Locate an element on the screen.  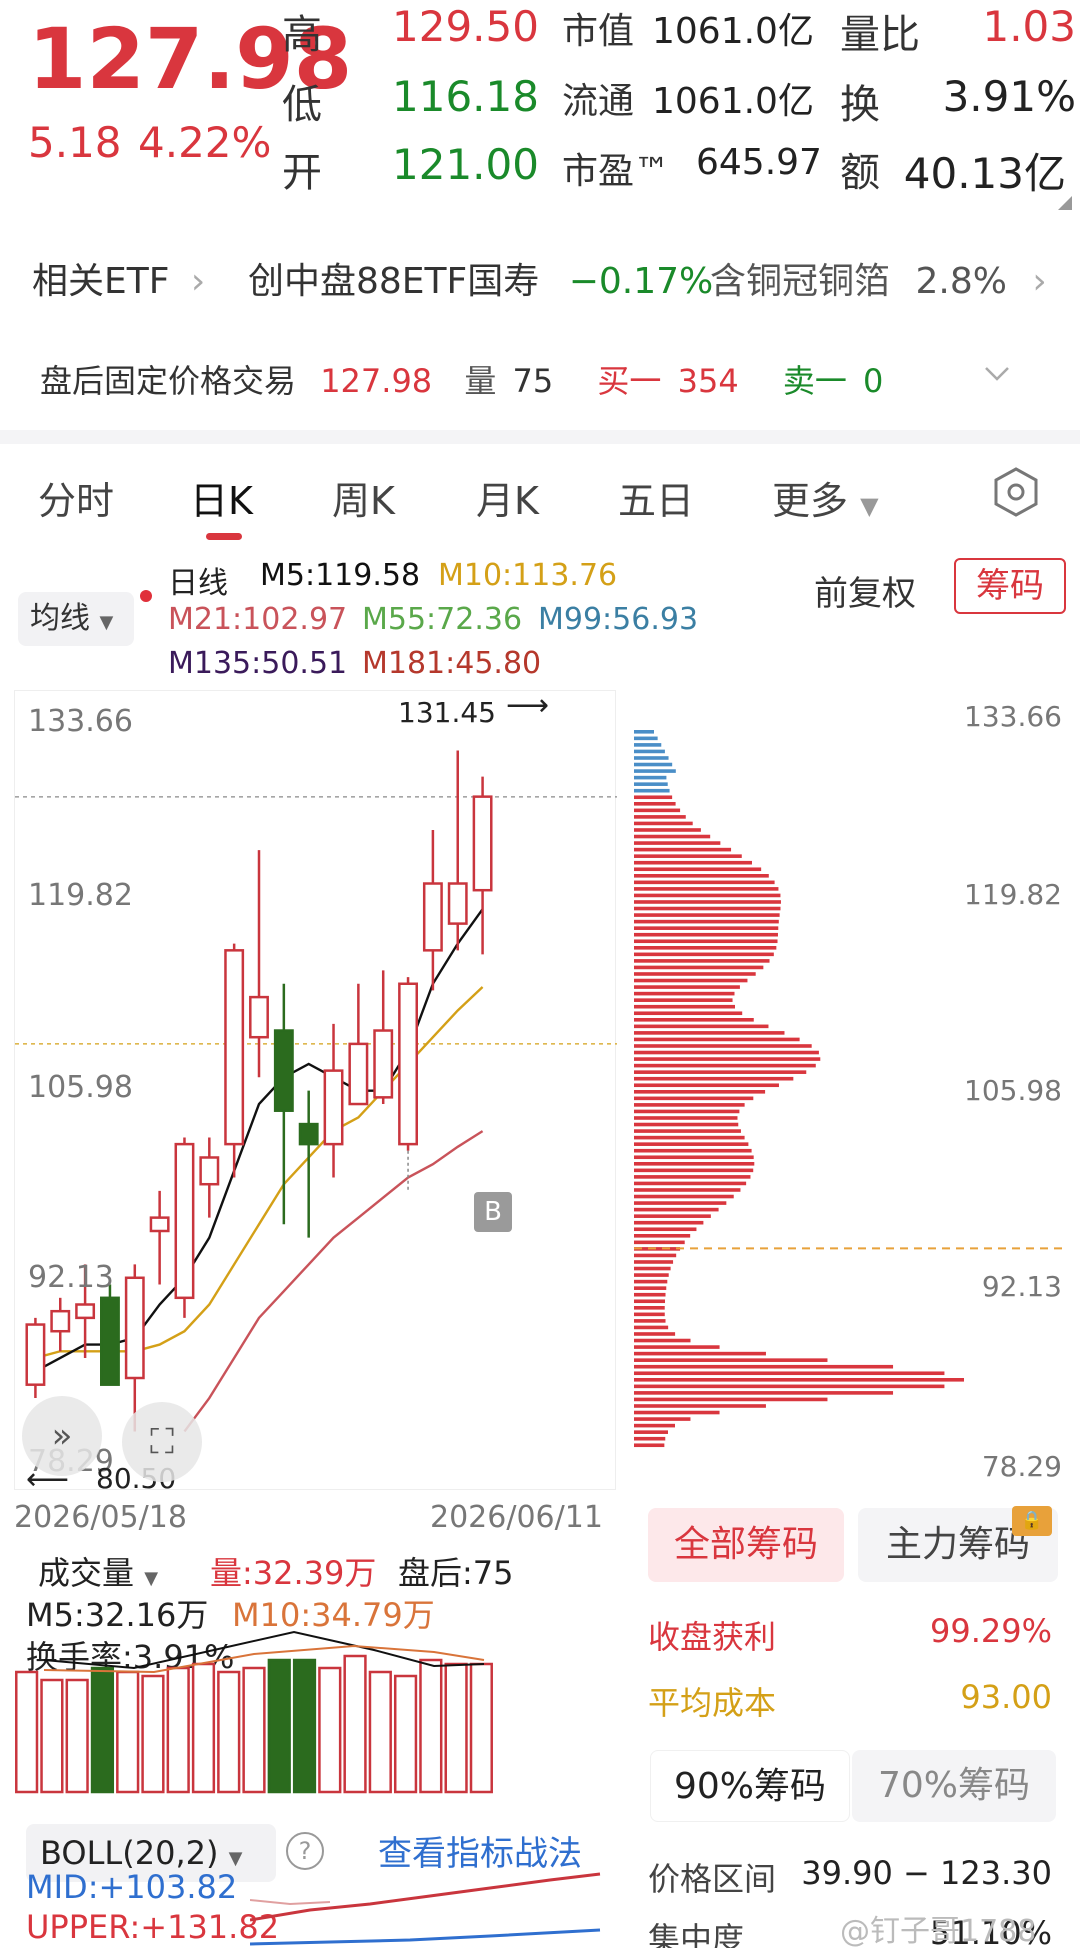
high-value: 129.50 is located at coordinates (465, 26).